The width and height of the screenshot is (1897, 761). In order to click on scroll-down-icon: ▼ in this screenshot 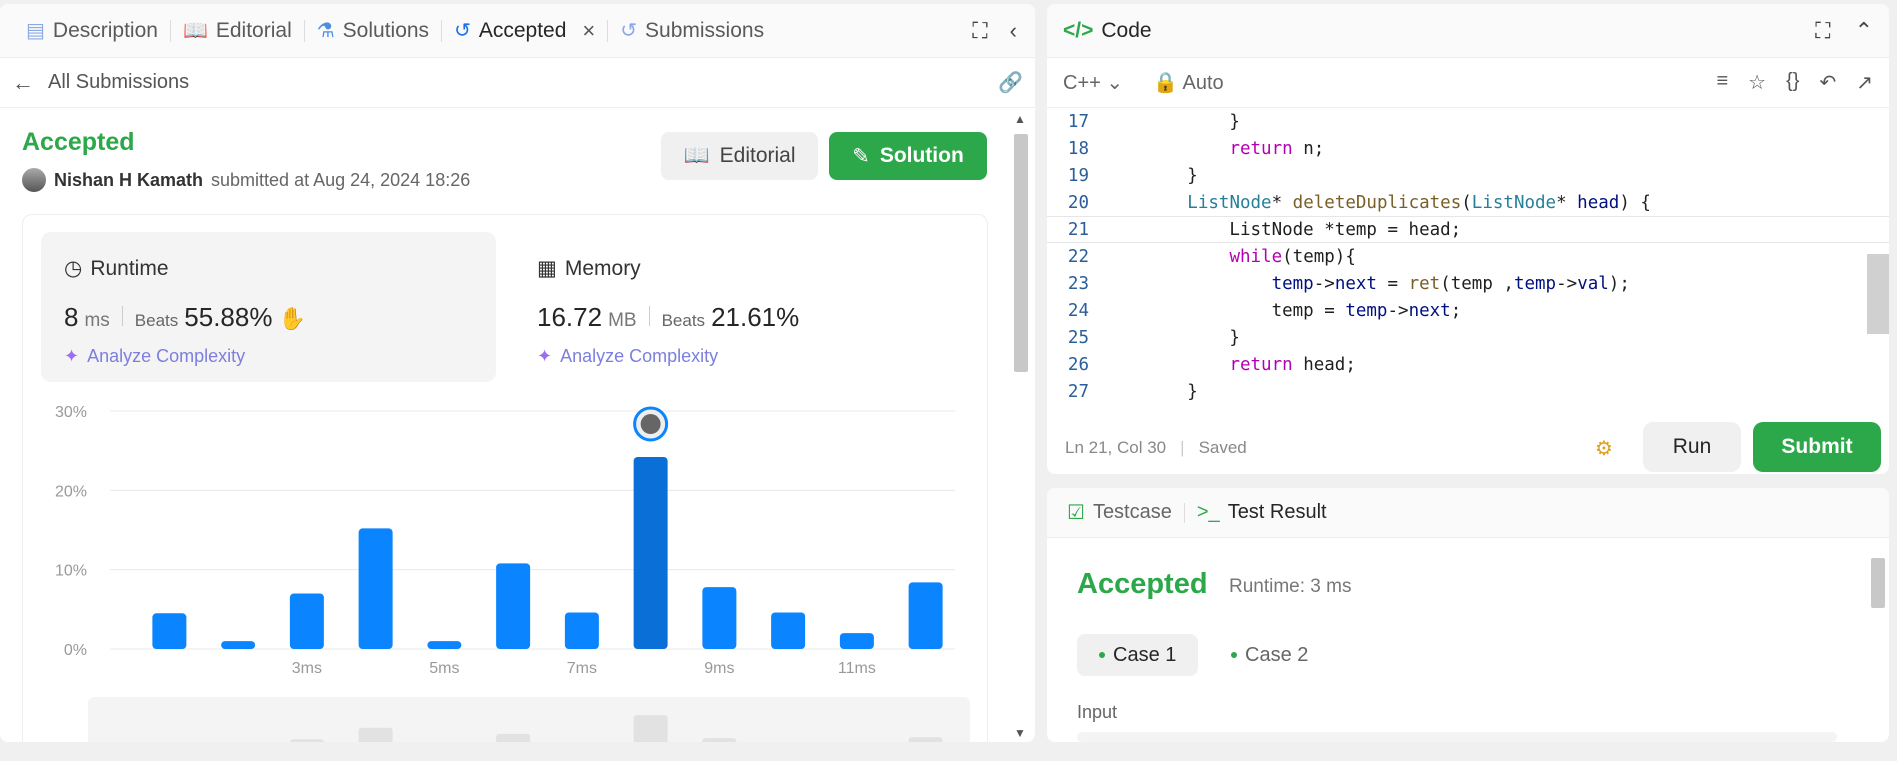, I will do `click(1020, 733)`.